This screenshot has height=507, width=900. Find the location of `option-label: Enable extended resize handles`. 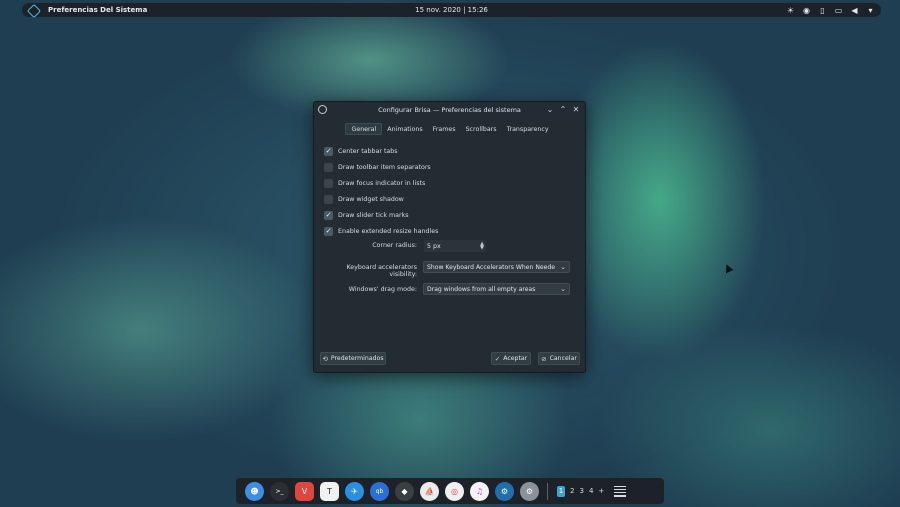

option-label: Enable extended resize handles is located at coordinates (388, 231).